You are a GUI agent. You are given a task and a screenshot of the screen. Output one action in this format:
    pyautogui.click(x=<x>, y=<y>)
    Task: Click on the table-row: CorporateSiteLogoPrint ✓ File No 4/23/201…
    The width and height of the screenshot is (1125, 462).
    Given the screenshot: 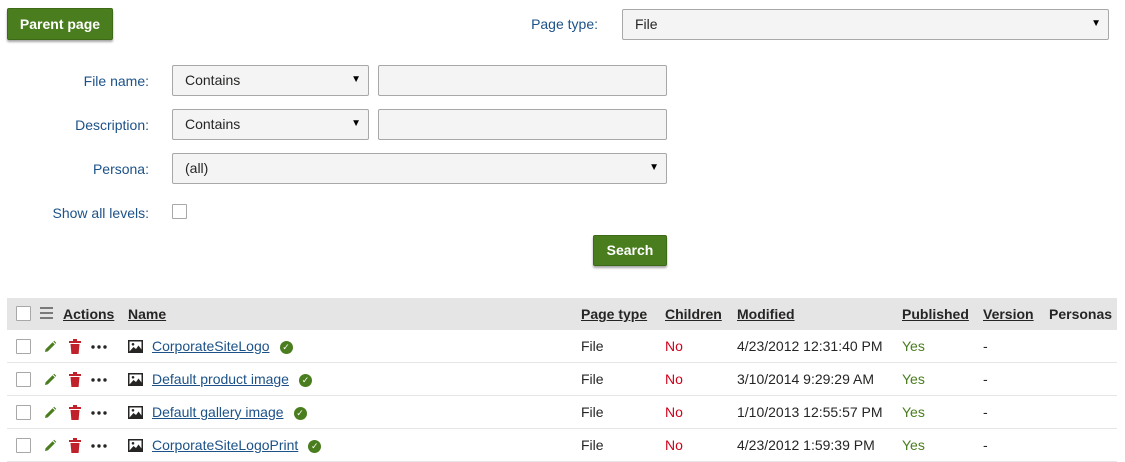 What is the action you would take?
    pyautogui.click(x=562, y=445)
    